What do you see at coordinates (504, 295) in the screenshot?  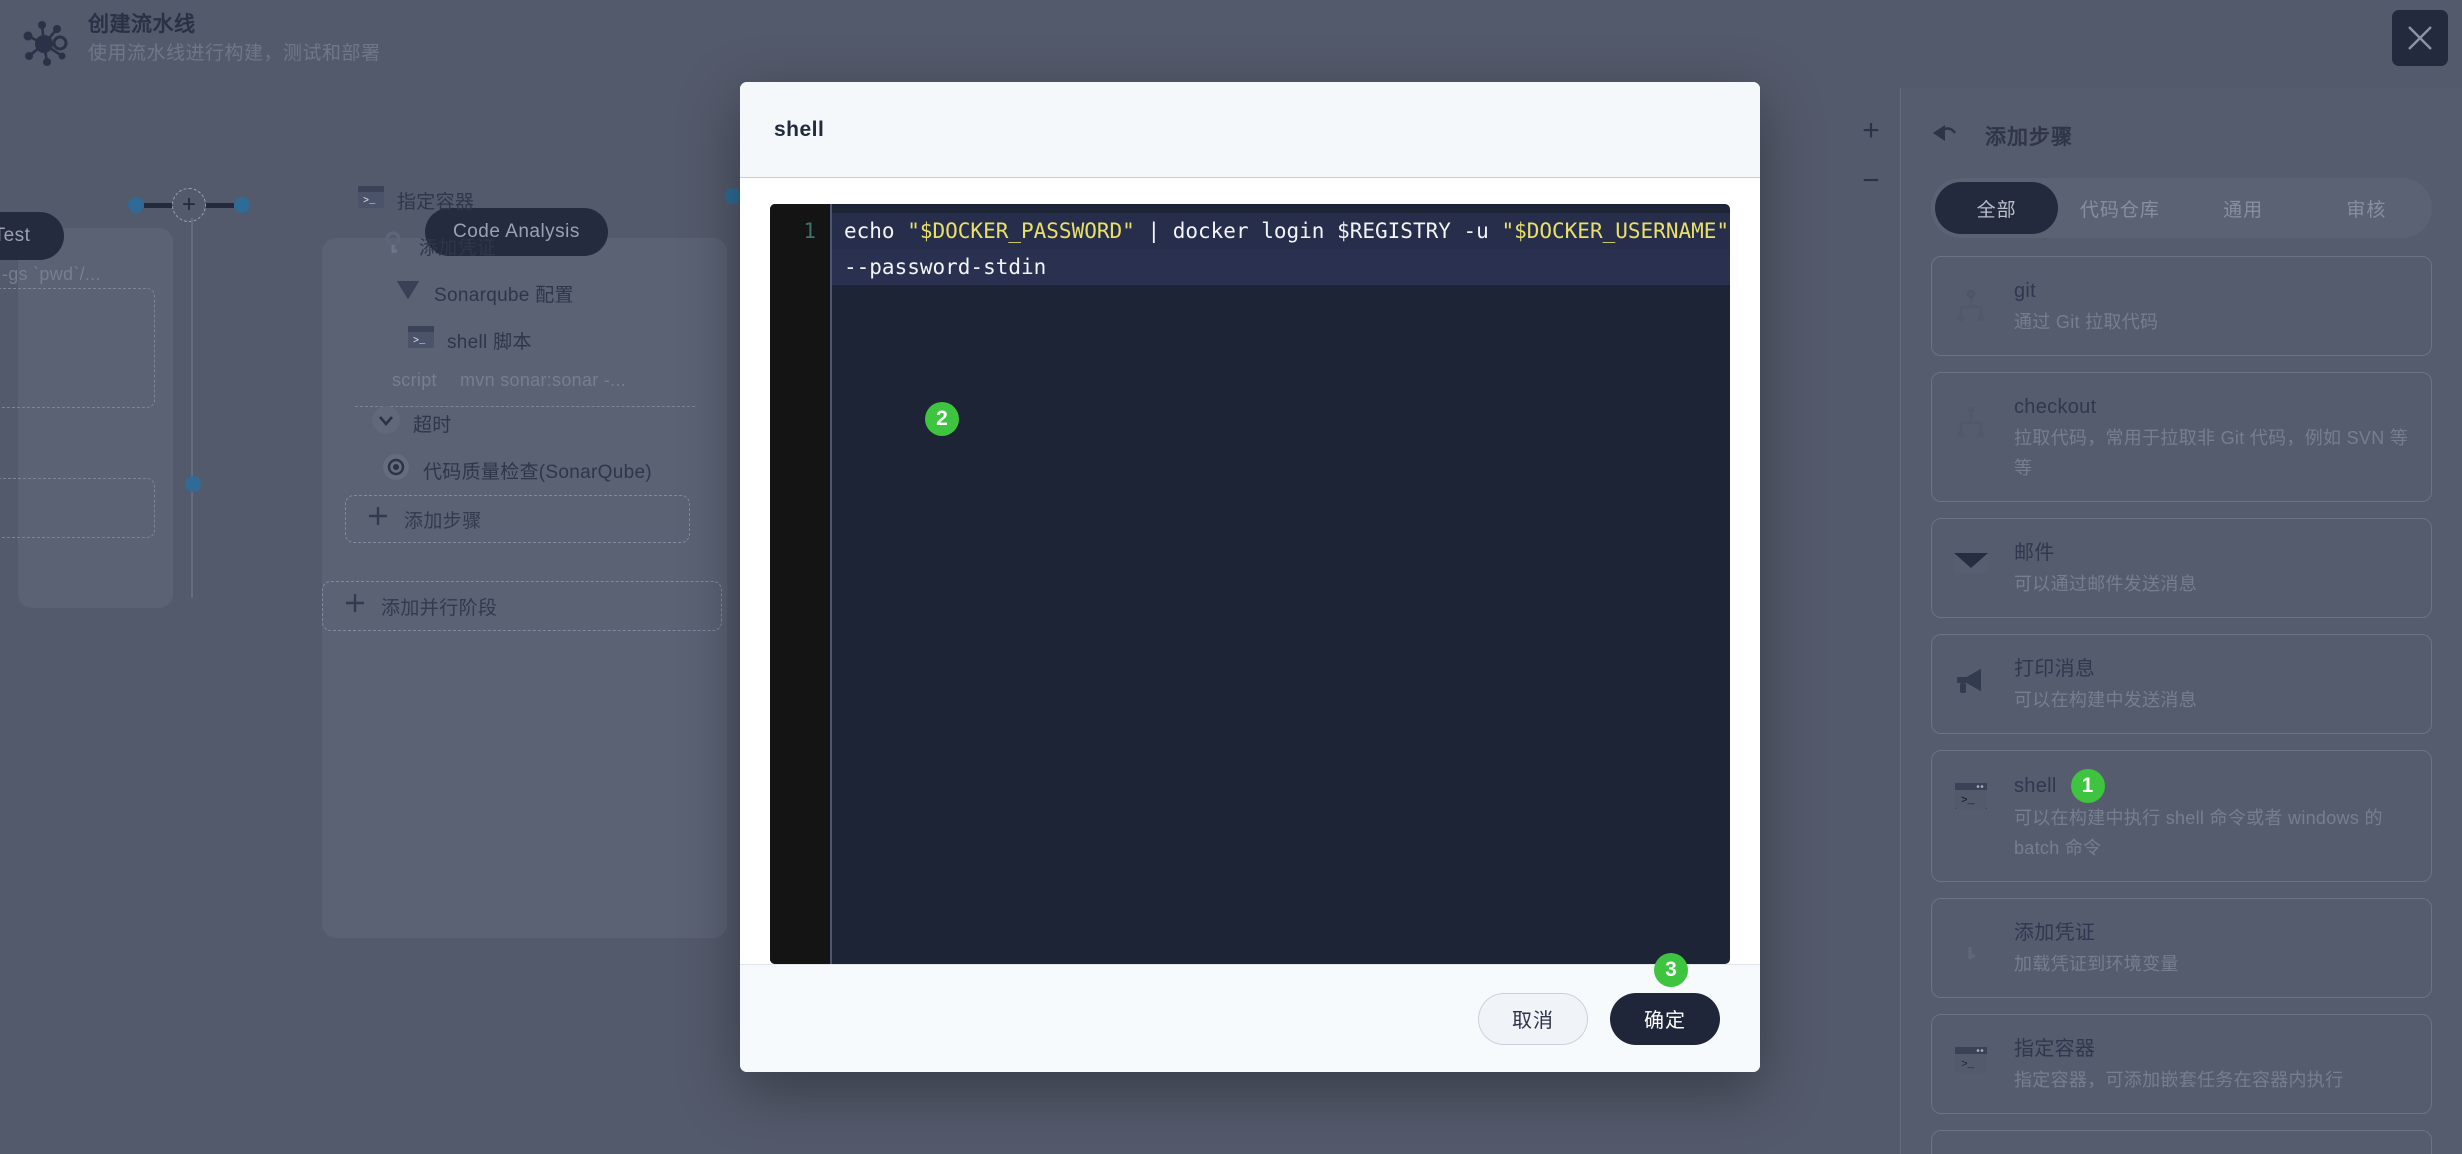 I see `step-label: Sonarqube 配置` at bounding box center [504, 295].